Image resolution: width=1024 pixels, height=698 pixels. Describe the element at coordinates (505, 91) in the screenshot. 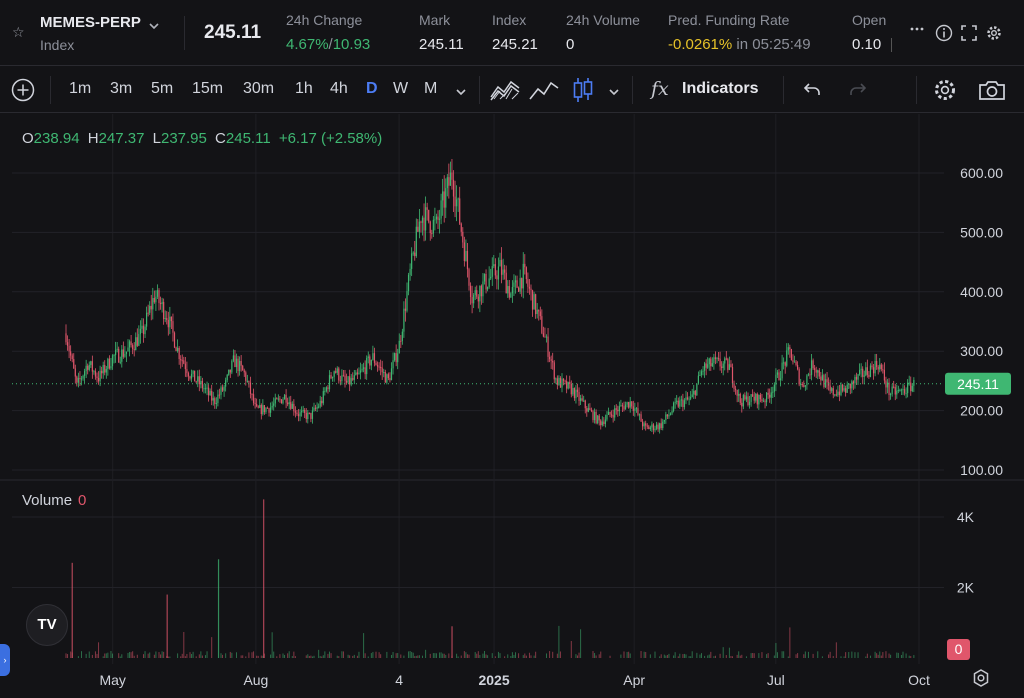

I see `area-chart-icon` at that location.